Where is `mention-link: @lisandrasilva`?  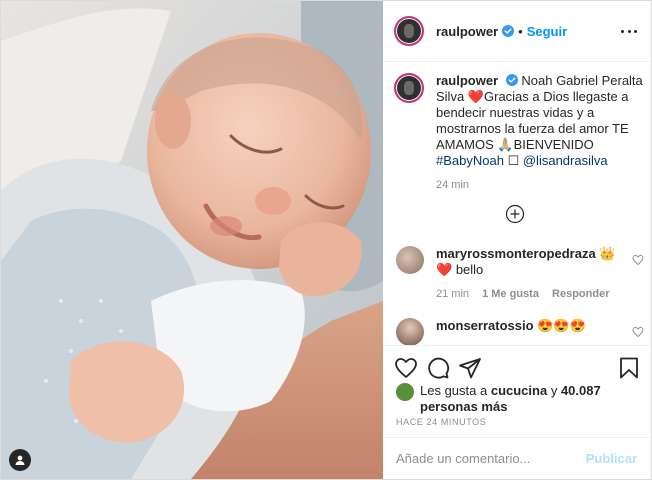 mention-link: @lisandrasilva is located at coordinates (565, 160).